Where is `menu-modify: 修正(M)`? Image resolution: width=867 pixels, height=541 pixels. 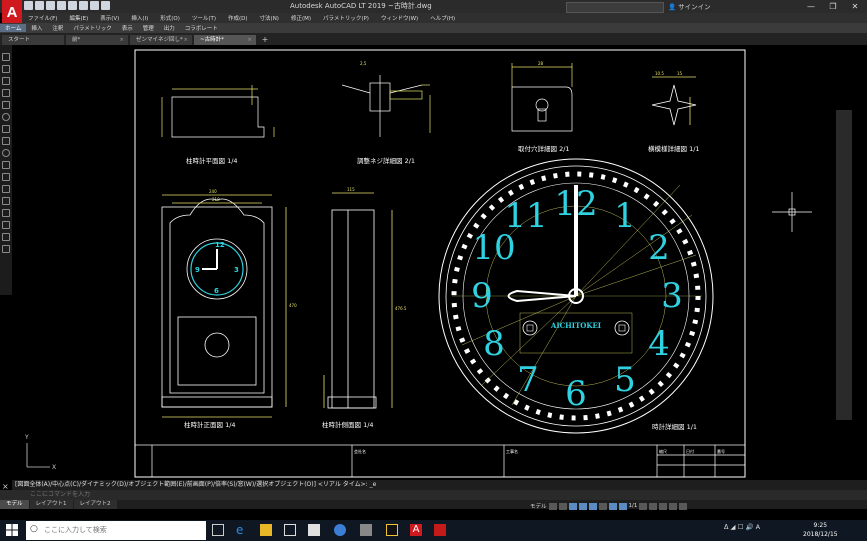
menu-modify: 修正(M) is located at coordinates (301, 18).